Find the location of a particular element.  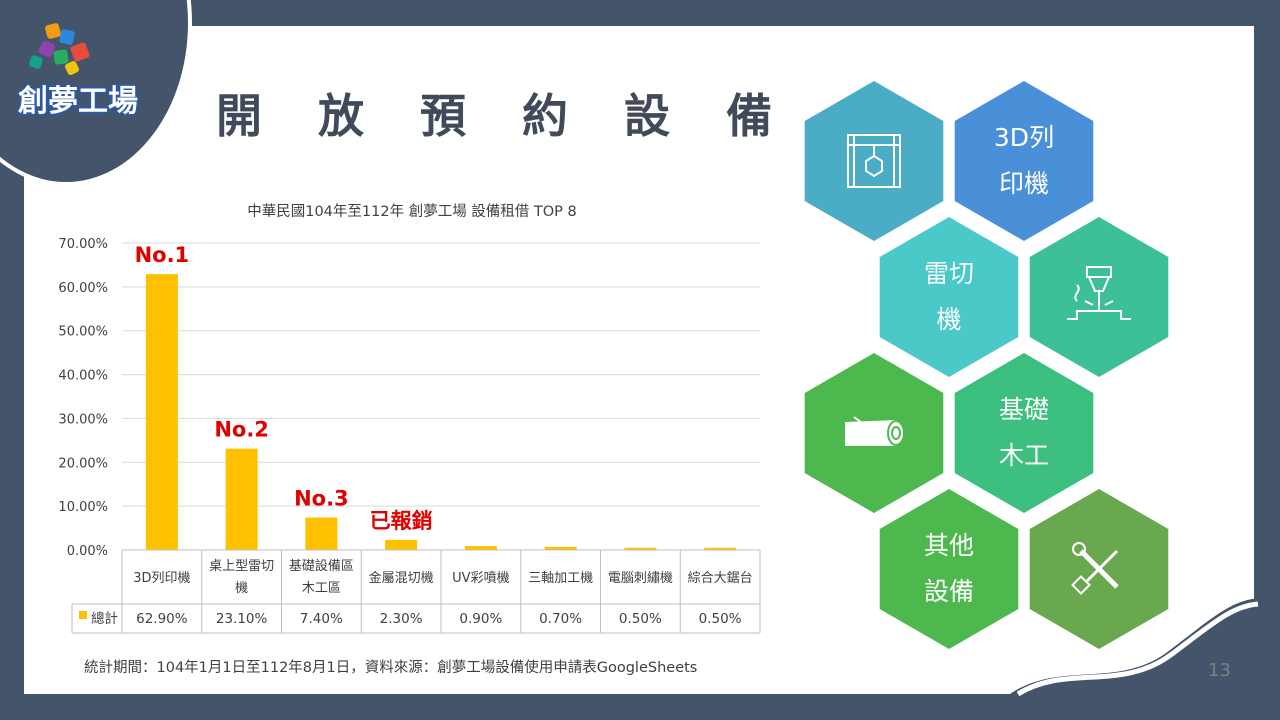

hexagon is located at coordinates (874, 161).